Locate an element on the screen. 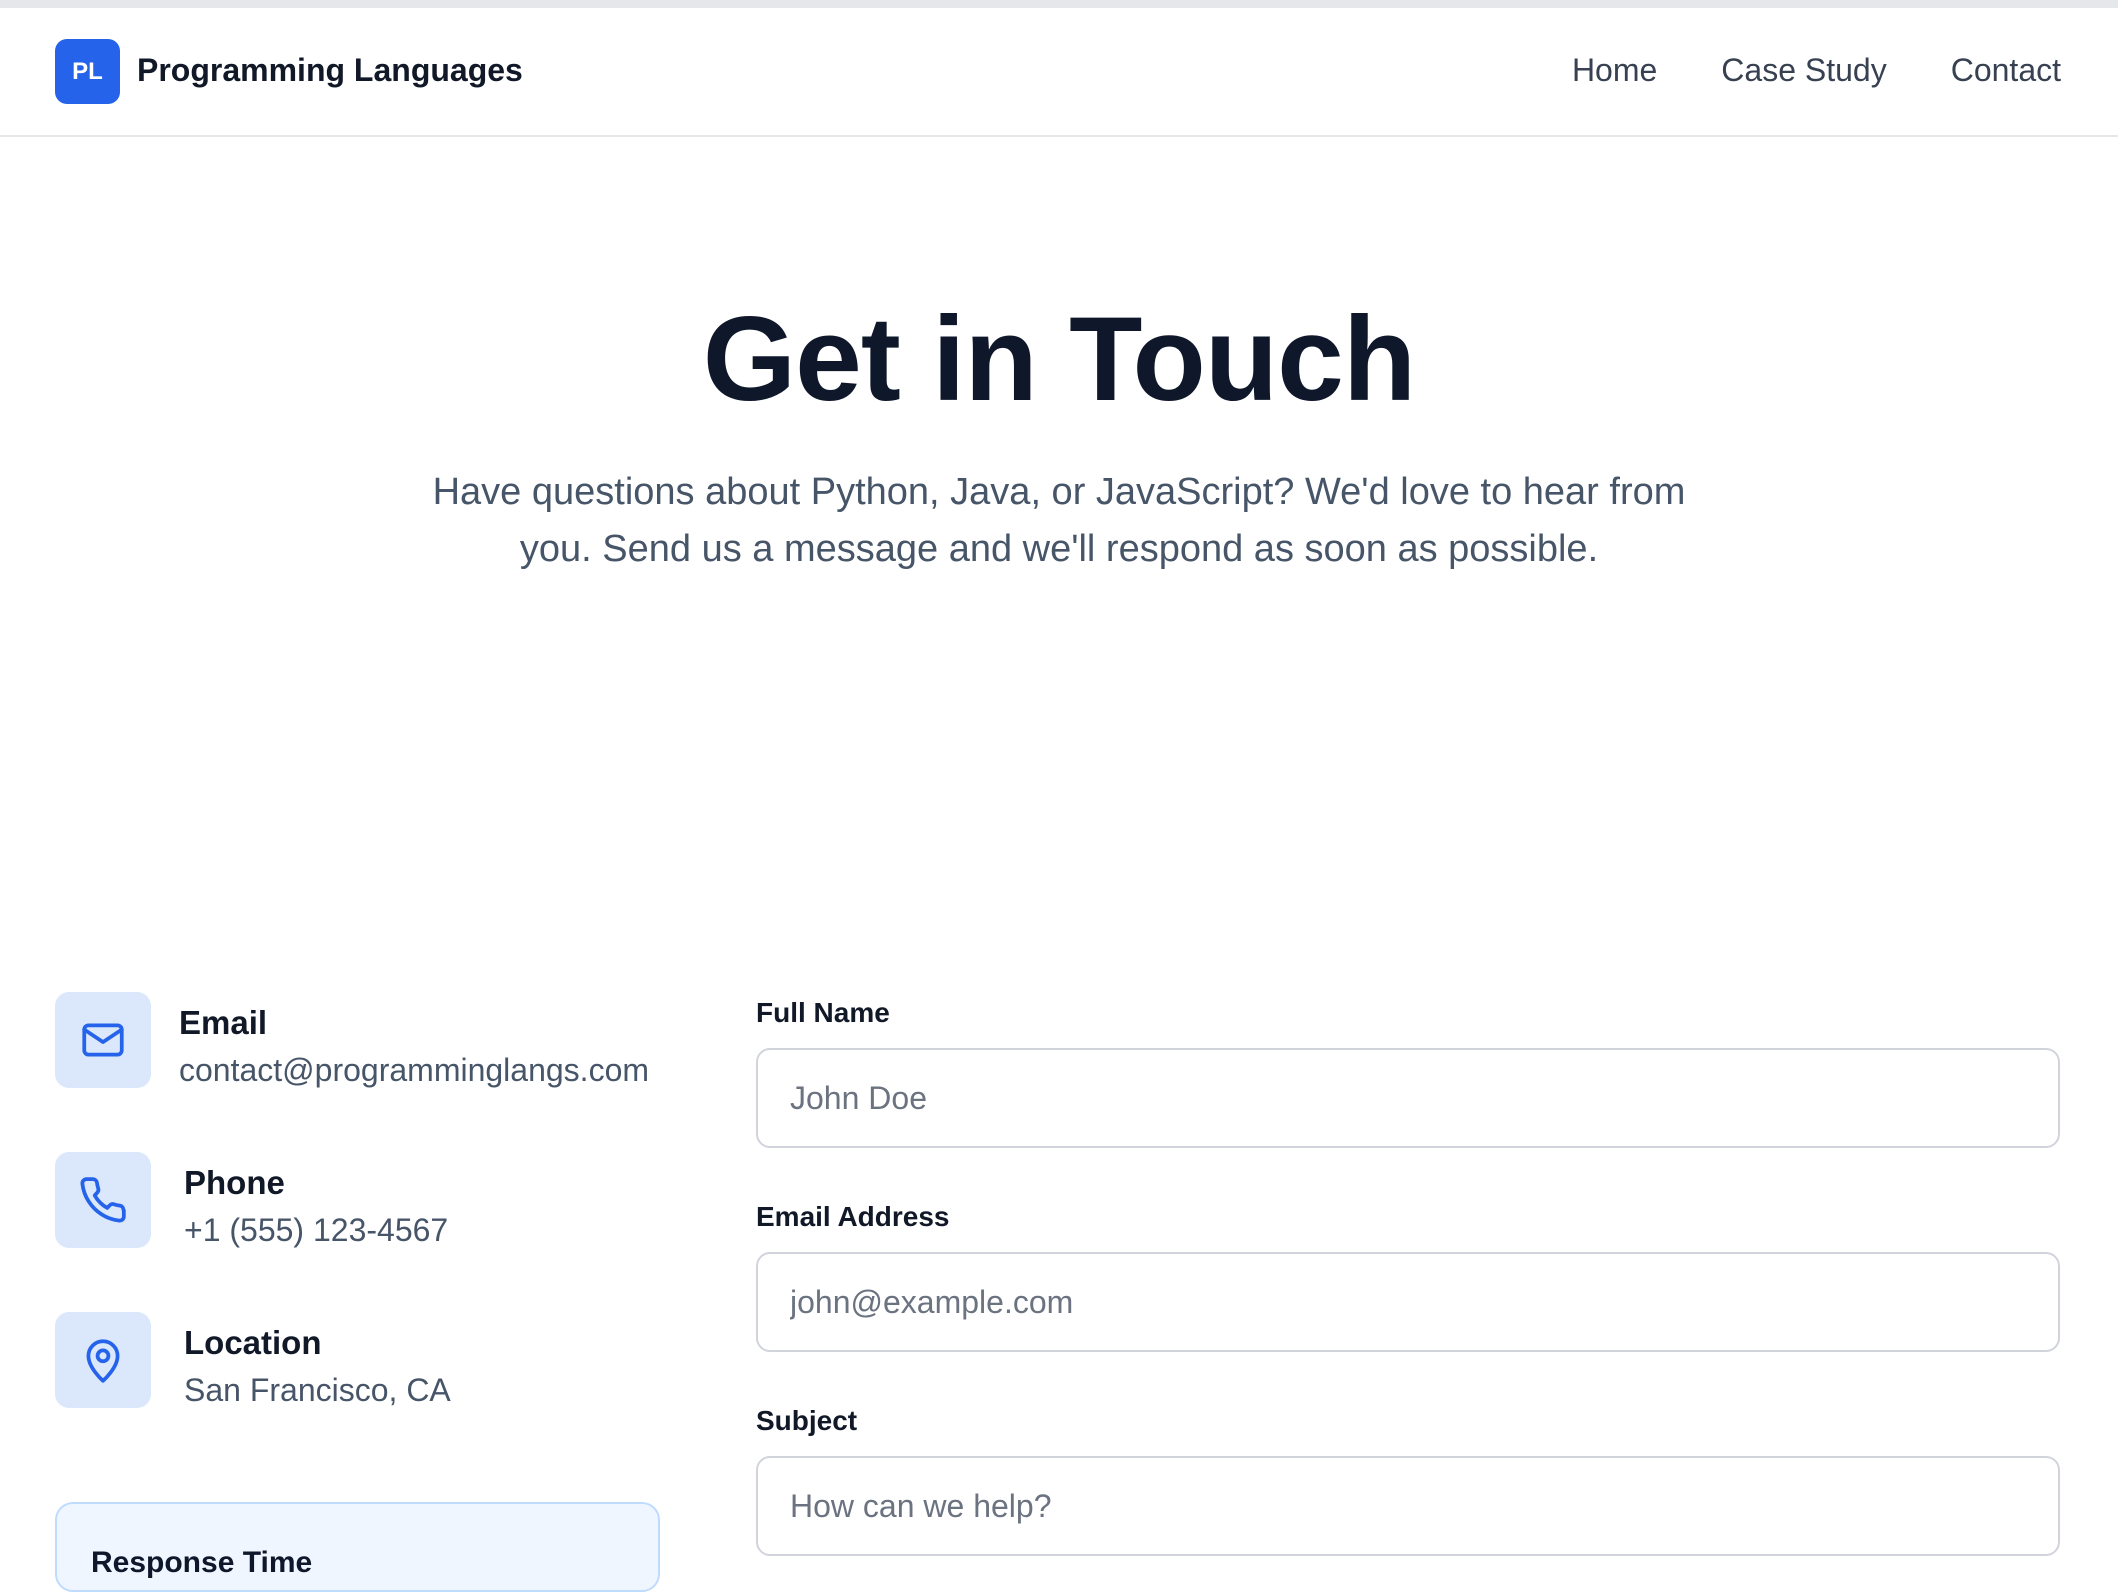 This screenshot has height=1592, width=2118. map-pin-icon is located at coordinates (103, 1360).